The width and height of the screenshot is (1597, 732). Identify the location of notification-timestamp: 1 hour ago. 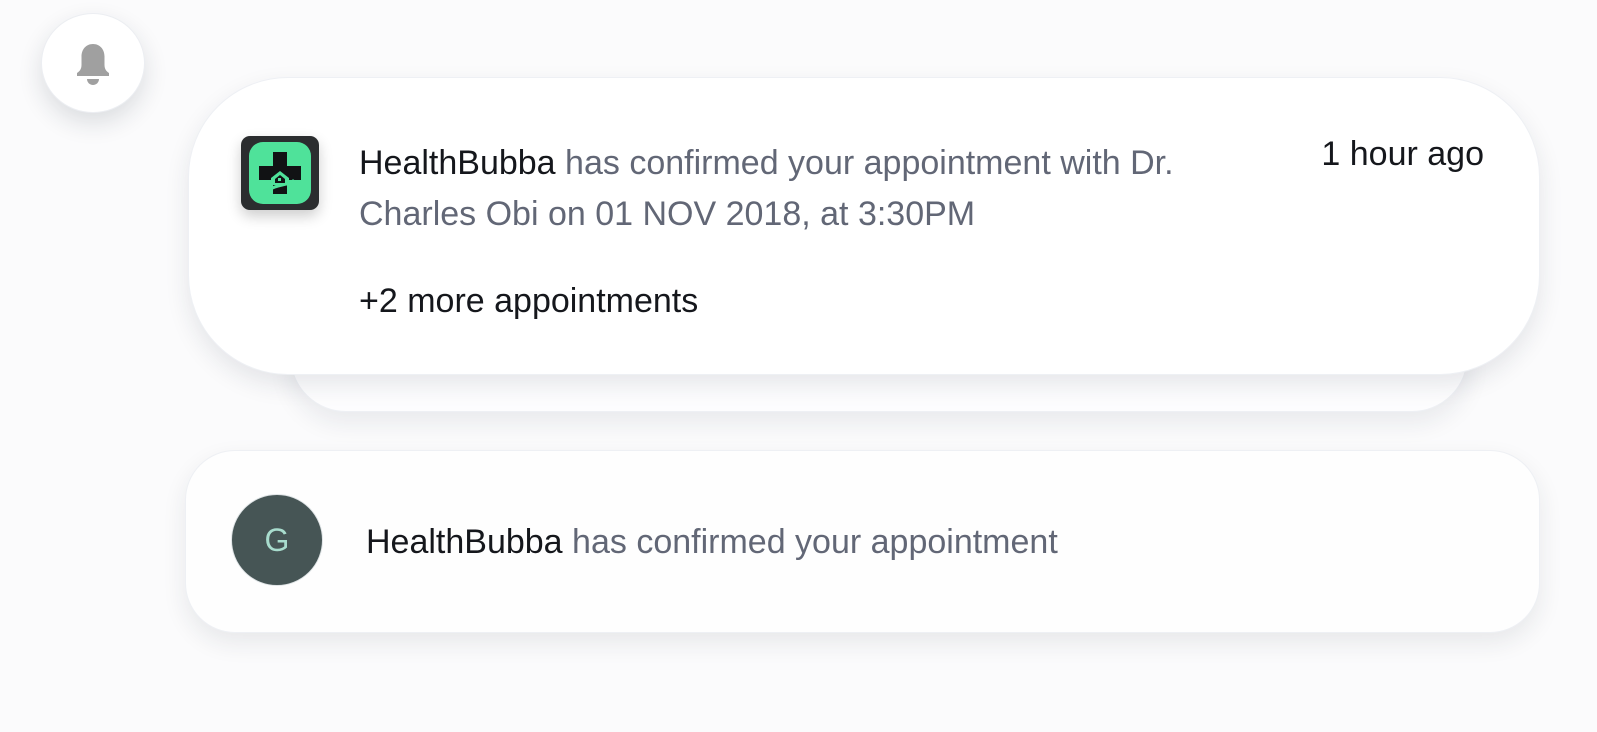
(1402, 154).